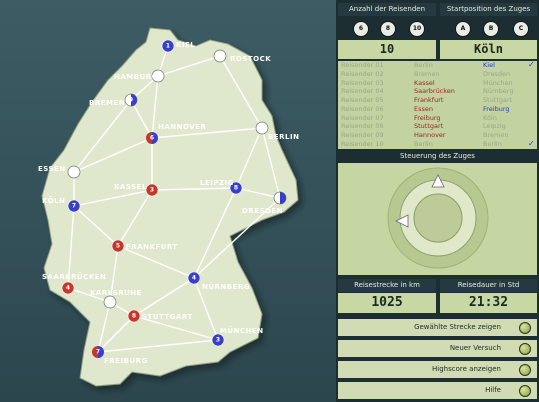 The width and height of the screenshot is (539, 402). What do you see at coordinates (437, 156) in the screenshot?
I see `steering-title: Steuerung des Zuges` at bounding box center [437, 156].